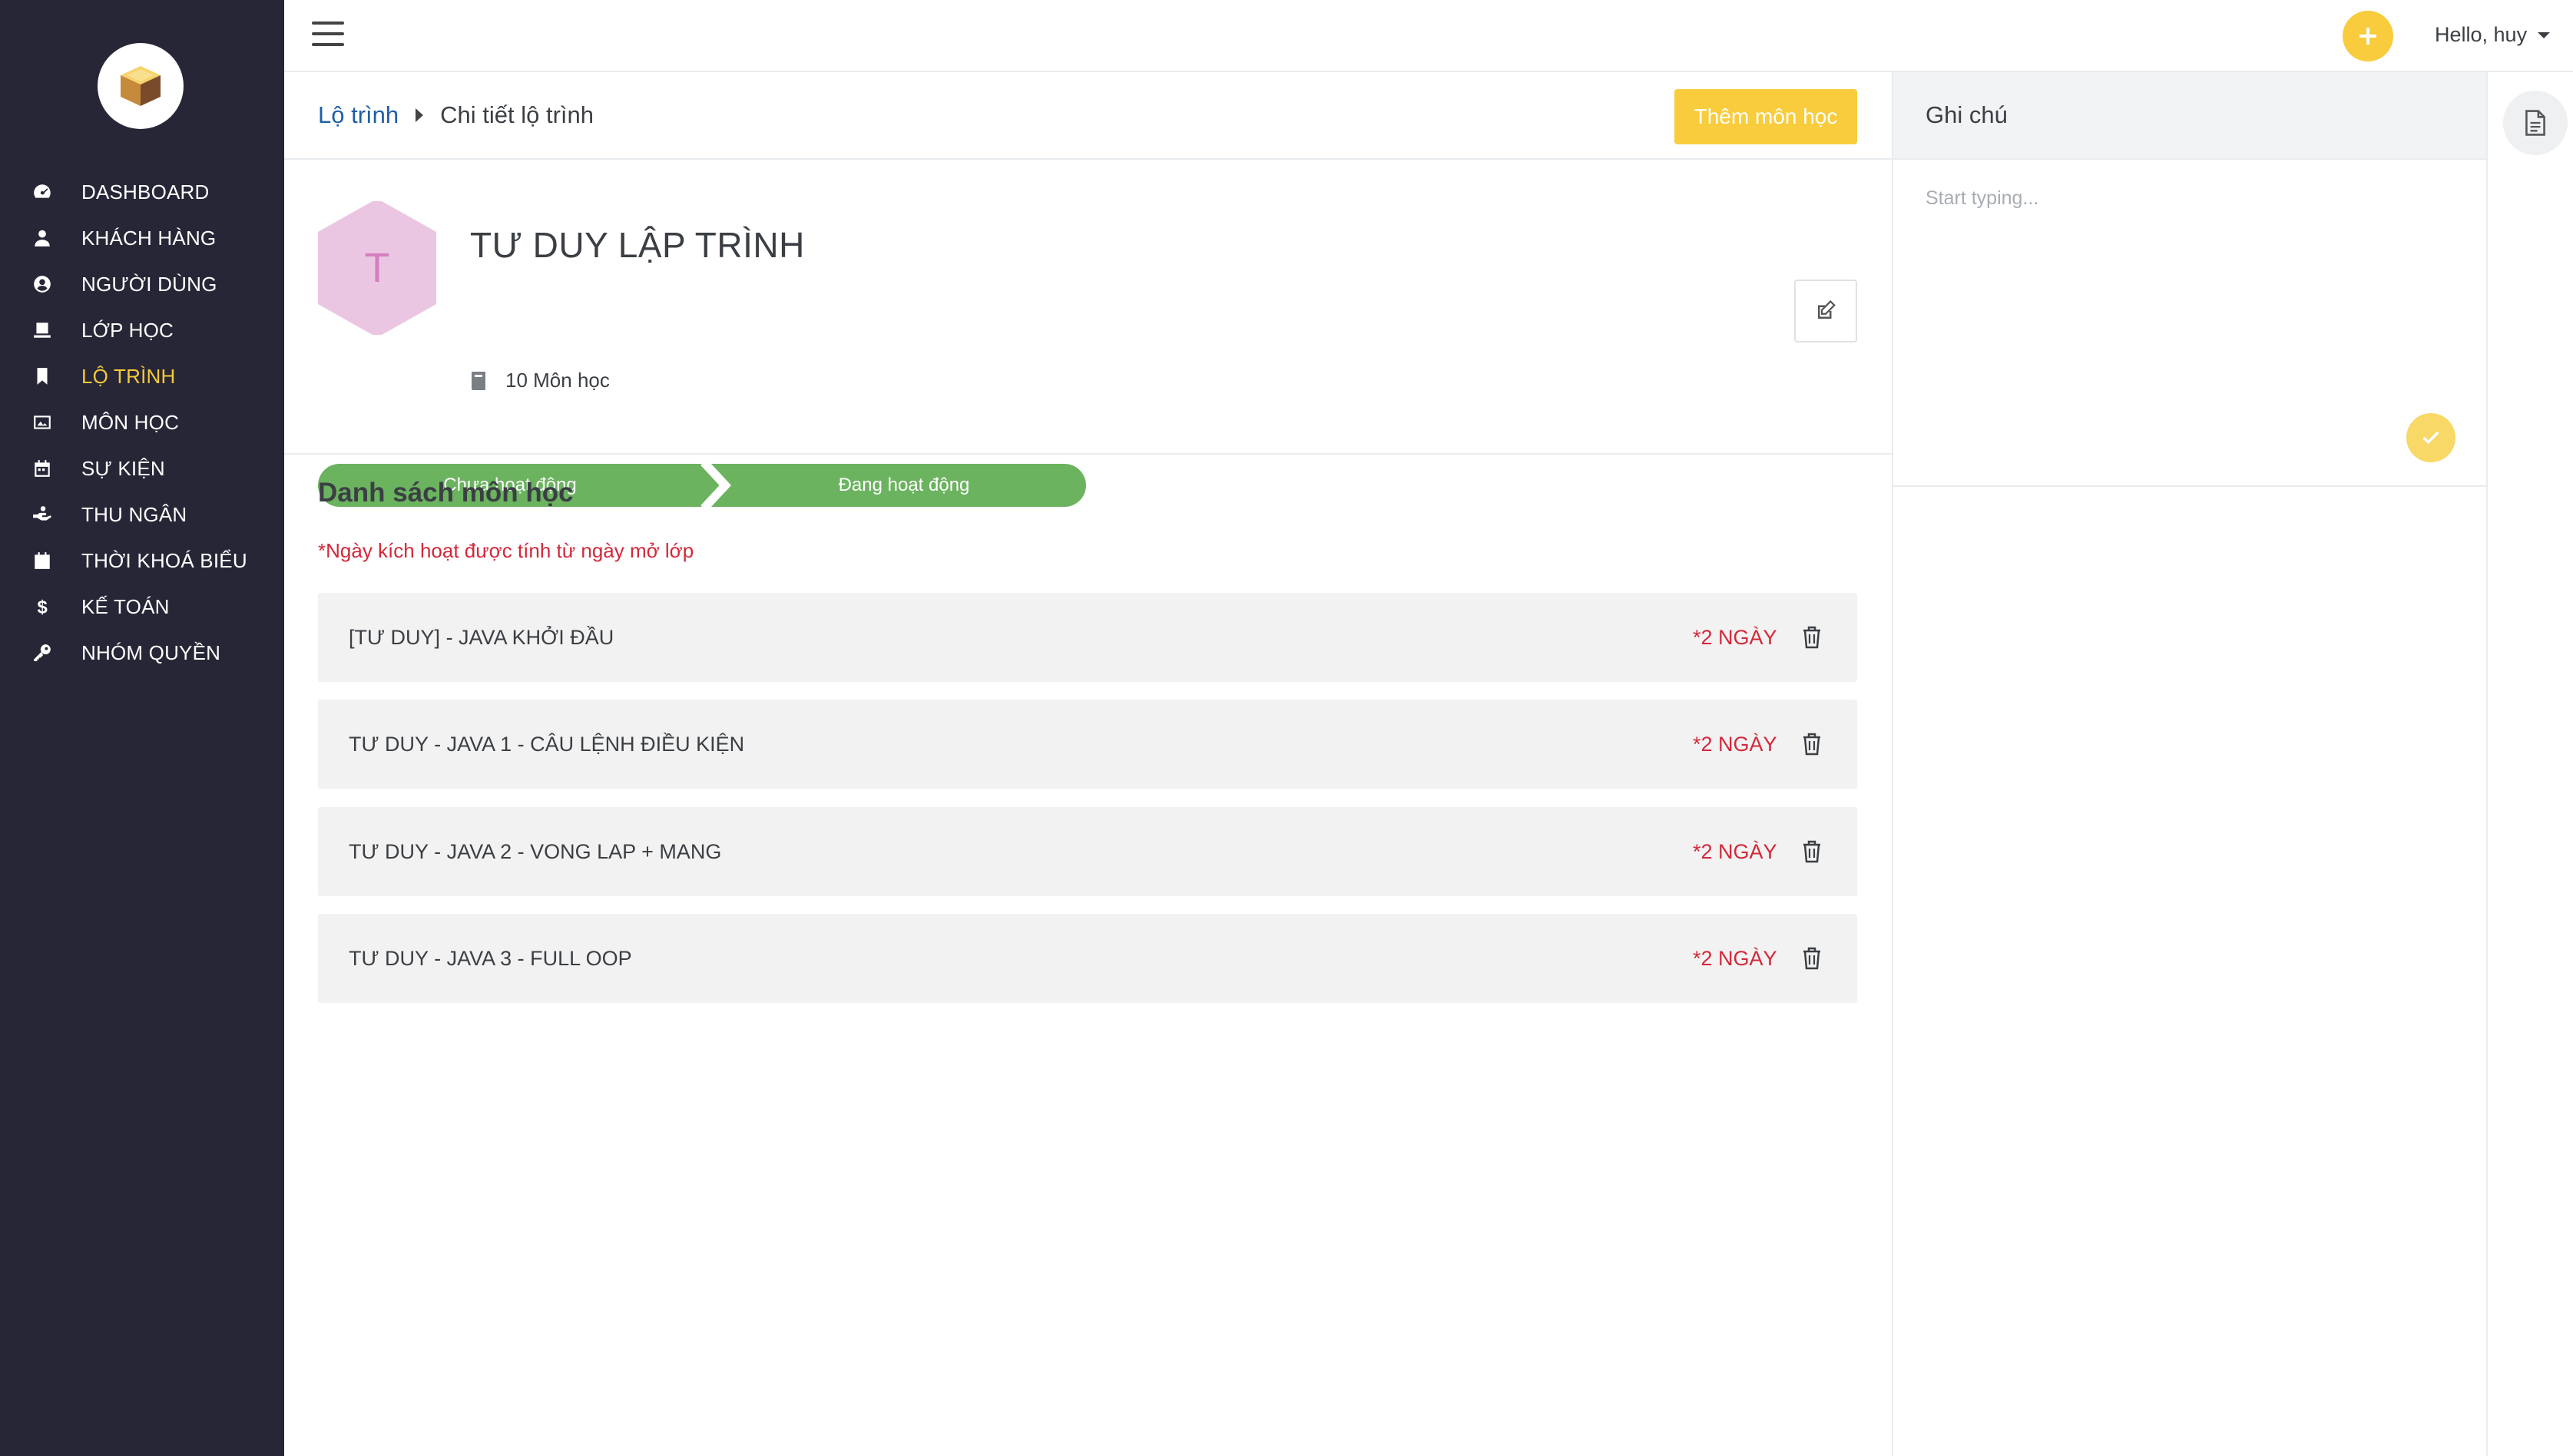 This screenshot has height=1456, width=2573. Describe the element at coordinates (151, 652) in the screenshot. I see `sidebar-item-label: NHÓM QUYỀN` at that location.